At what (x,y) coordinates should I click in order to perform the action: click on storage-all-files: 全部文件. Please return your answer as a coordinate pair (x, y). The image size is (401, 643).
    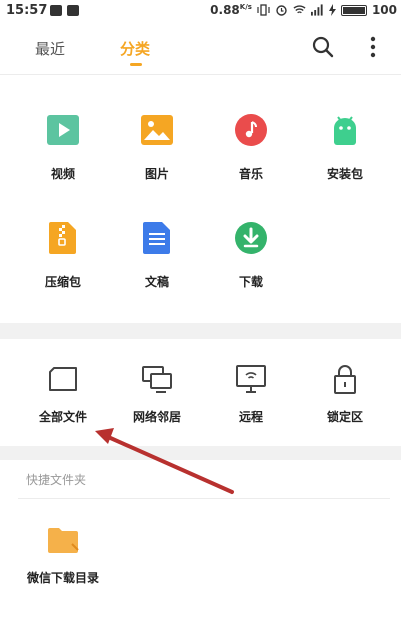
    Looking at the image, I should click on (63, 393).